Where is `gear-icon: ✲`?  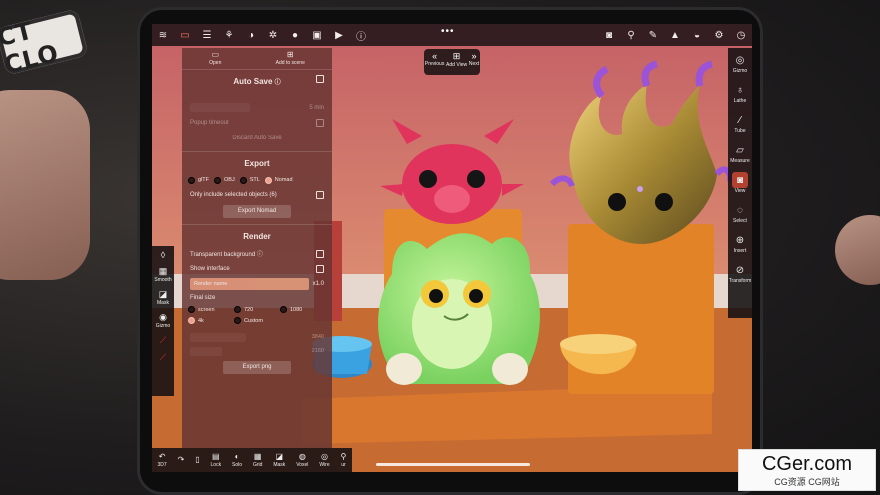
gear-icon: ✲ is located at coordinates (273, 35).